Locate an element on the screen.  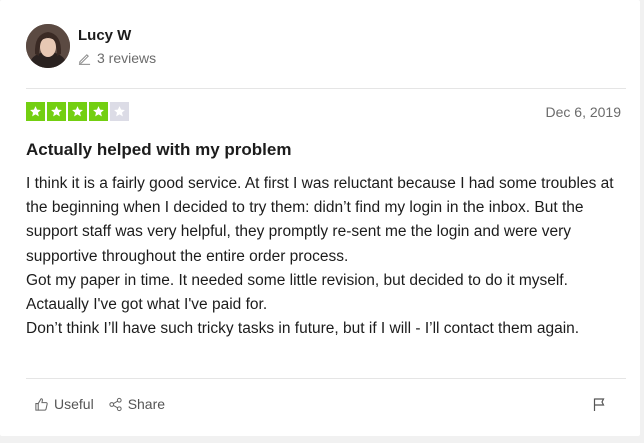
avatar-image is located at coordinates (48, 46).